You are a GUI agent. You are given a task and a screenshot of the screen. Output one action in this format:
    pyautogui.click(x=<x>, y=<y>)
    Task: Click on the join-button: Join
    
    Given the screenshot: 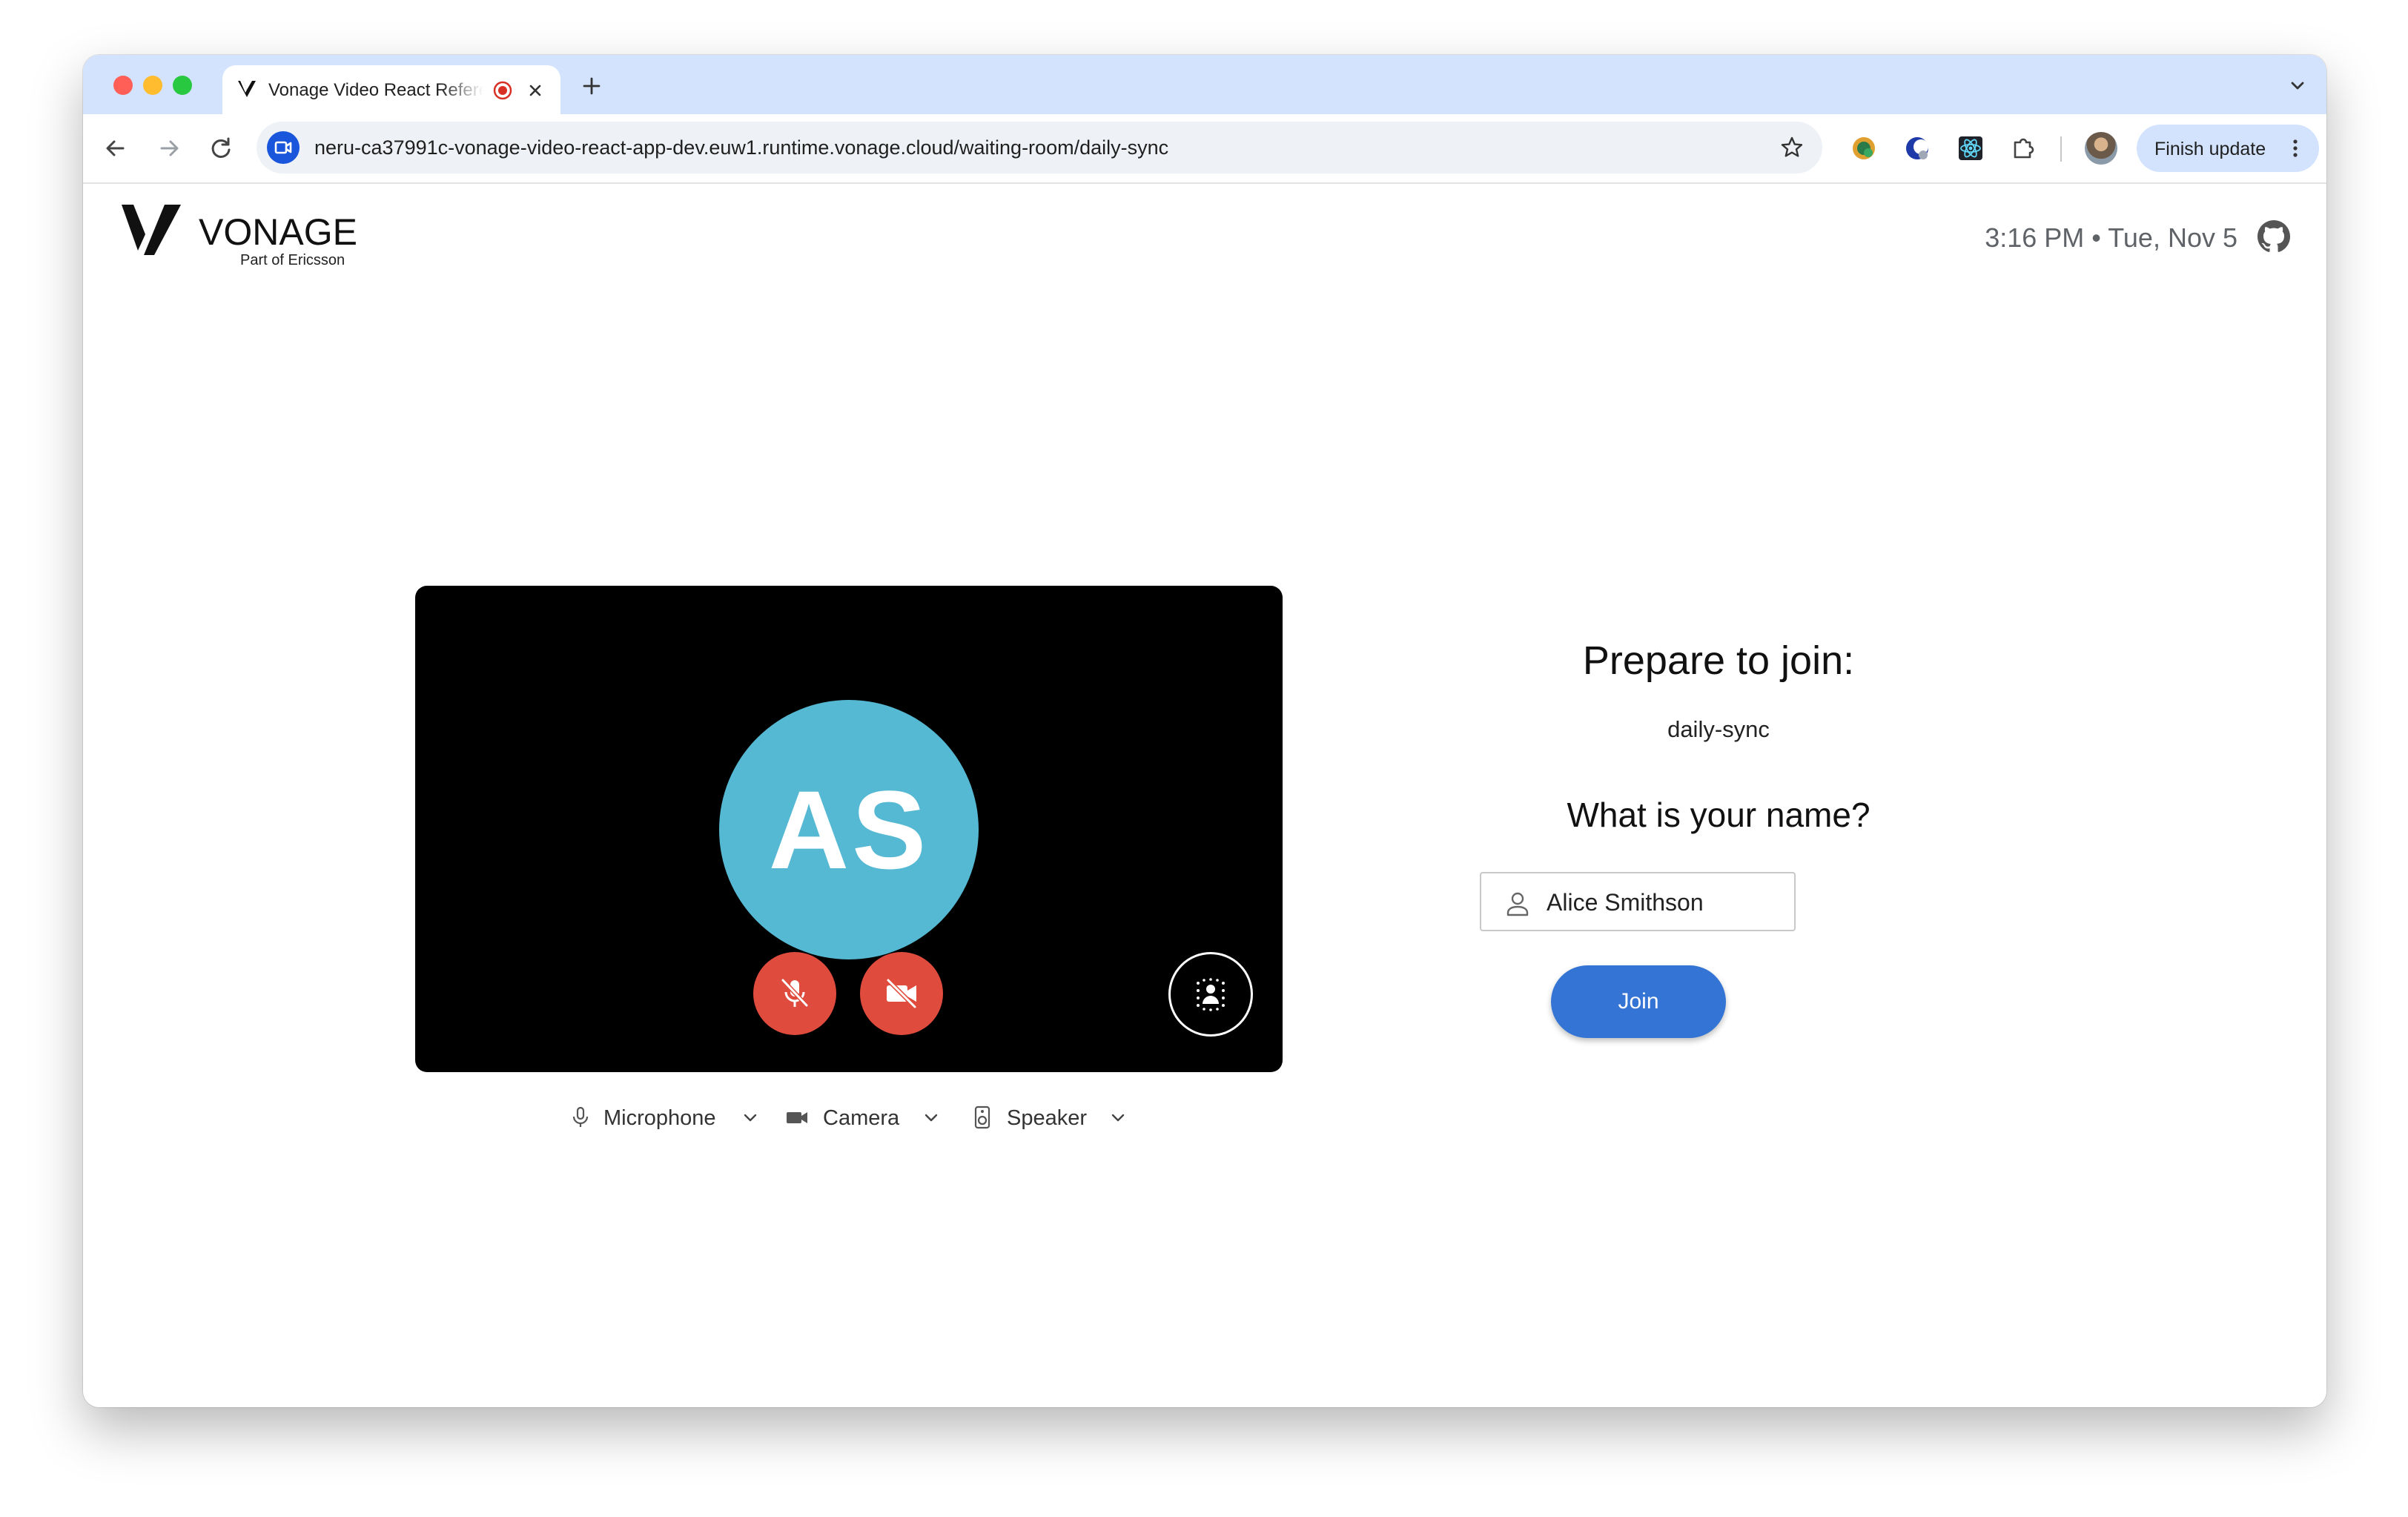 What is the action you would take?
    pyautogui.click(x=1638, y=1002)
    